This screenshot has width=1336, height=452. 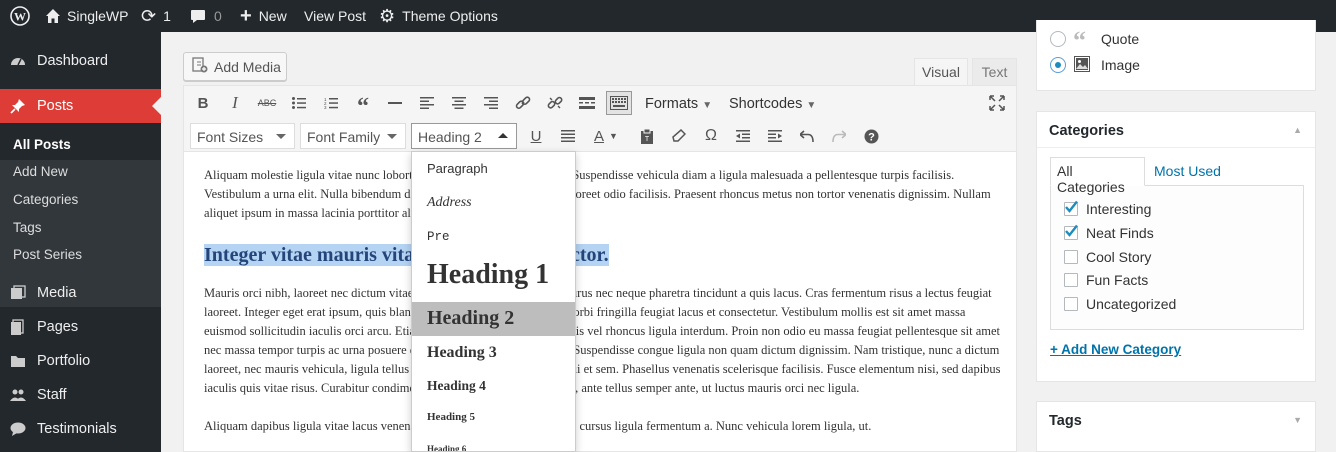 I want to click on align-left-icon, so click(x=427, y=103).